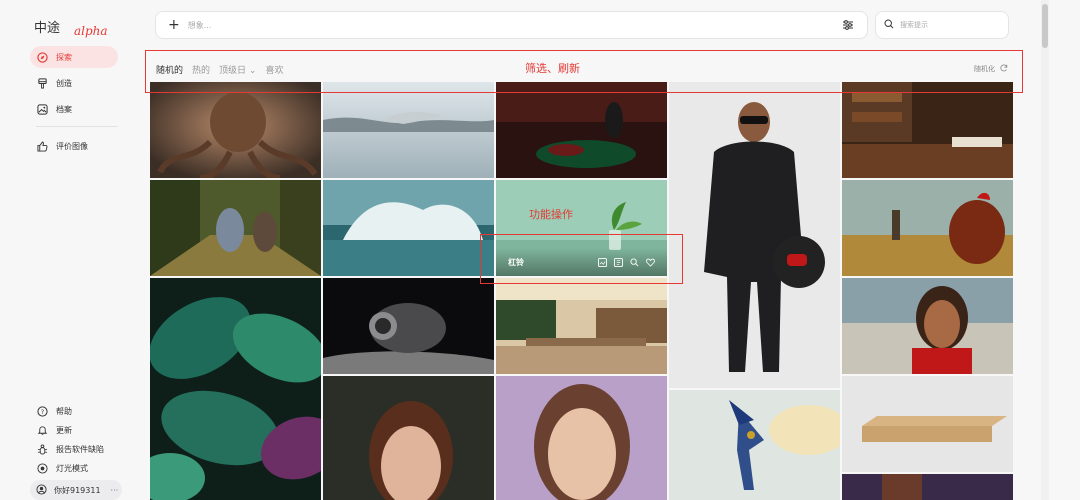  I want to click on filter-annotation: 筛选、刷新, so click(552, 68).